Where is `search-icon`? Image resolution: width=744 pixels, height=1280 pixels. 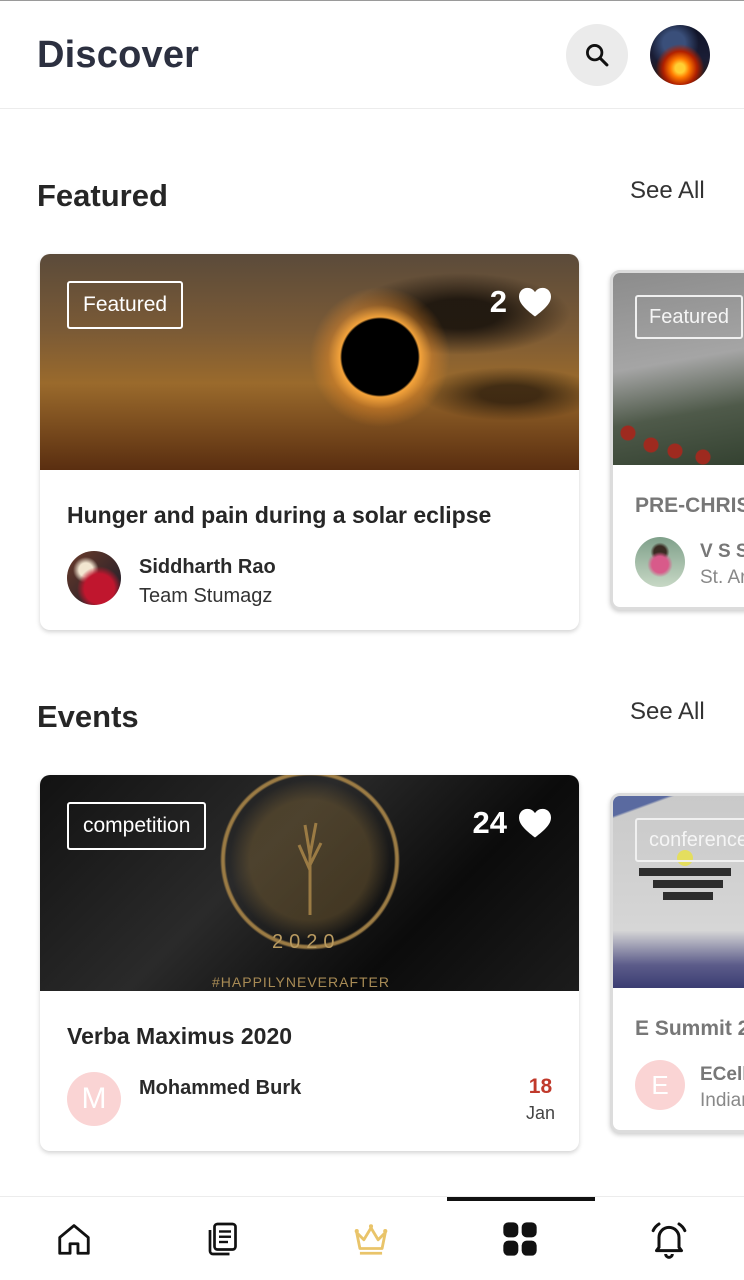 search-icon is located at coordinates (597, 55).